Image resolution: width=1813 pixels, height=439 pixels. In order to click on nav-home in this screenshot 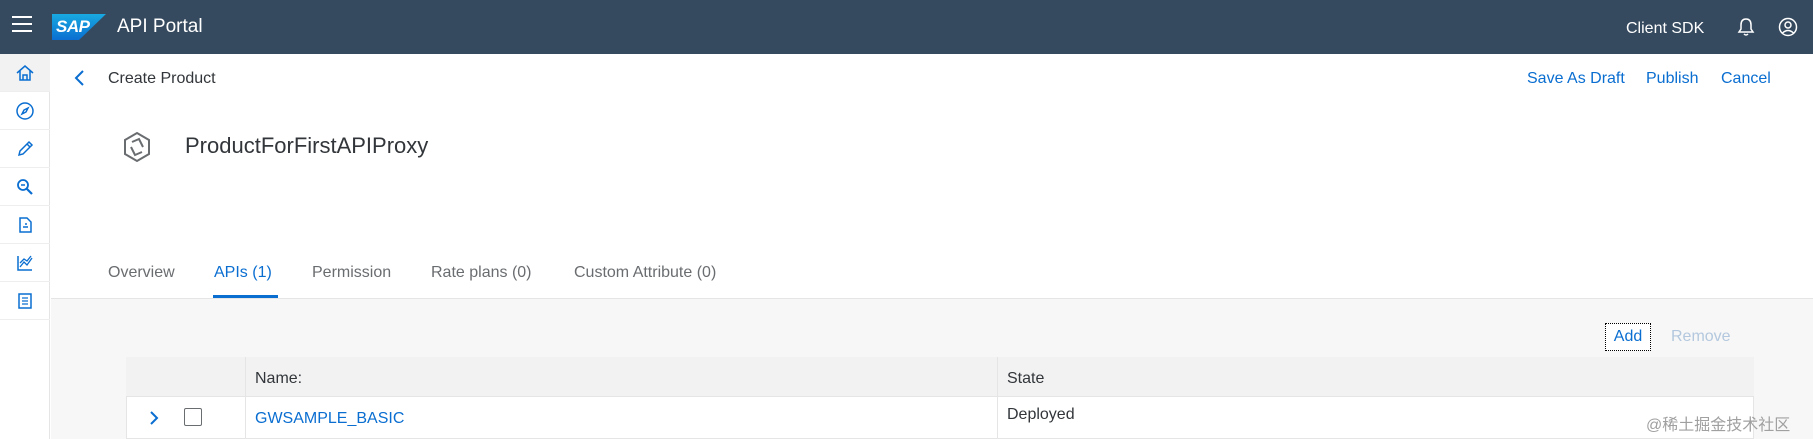, I will do `click(25, 73)`.